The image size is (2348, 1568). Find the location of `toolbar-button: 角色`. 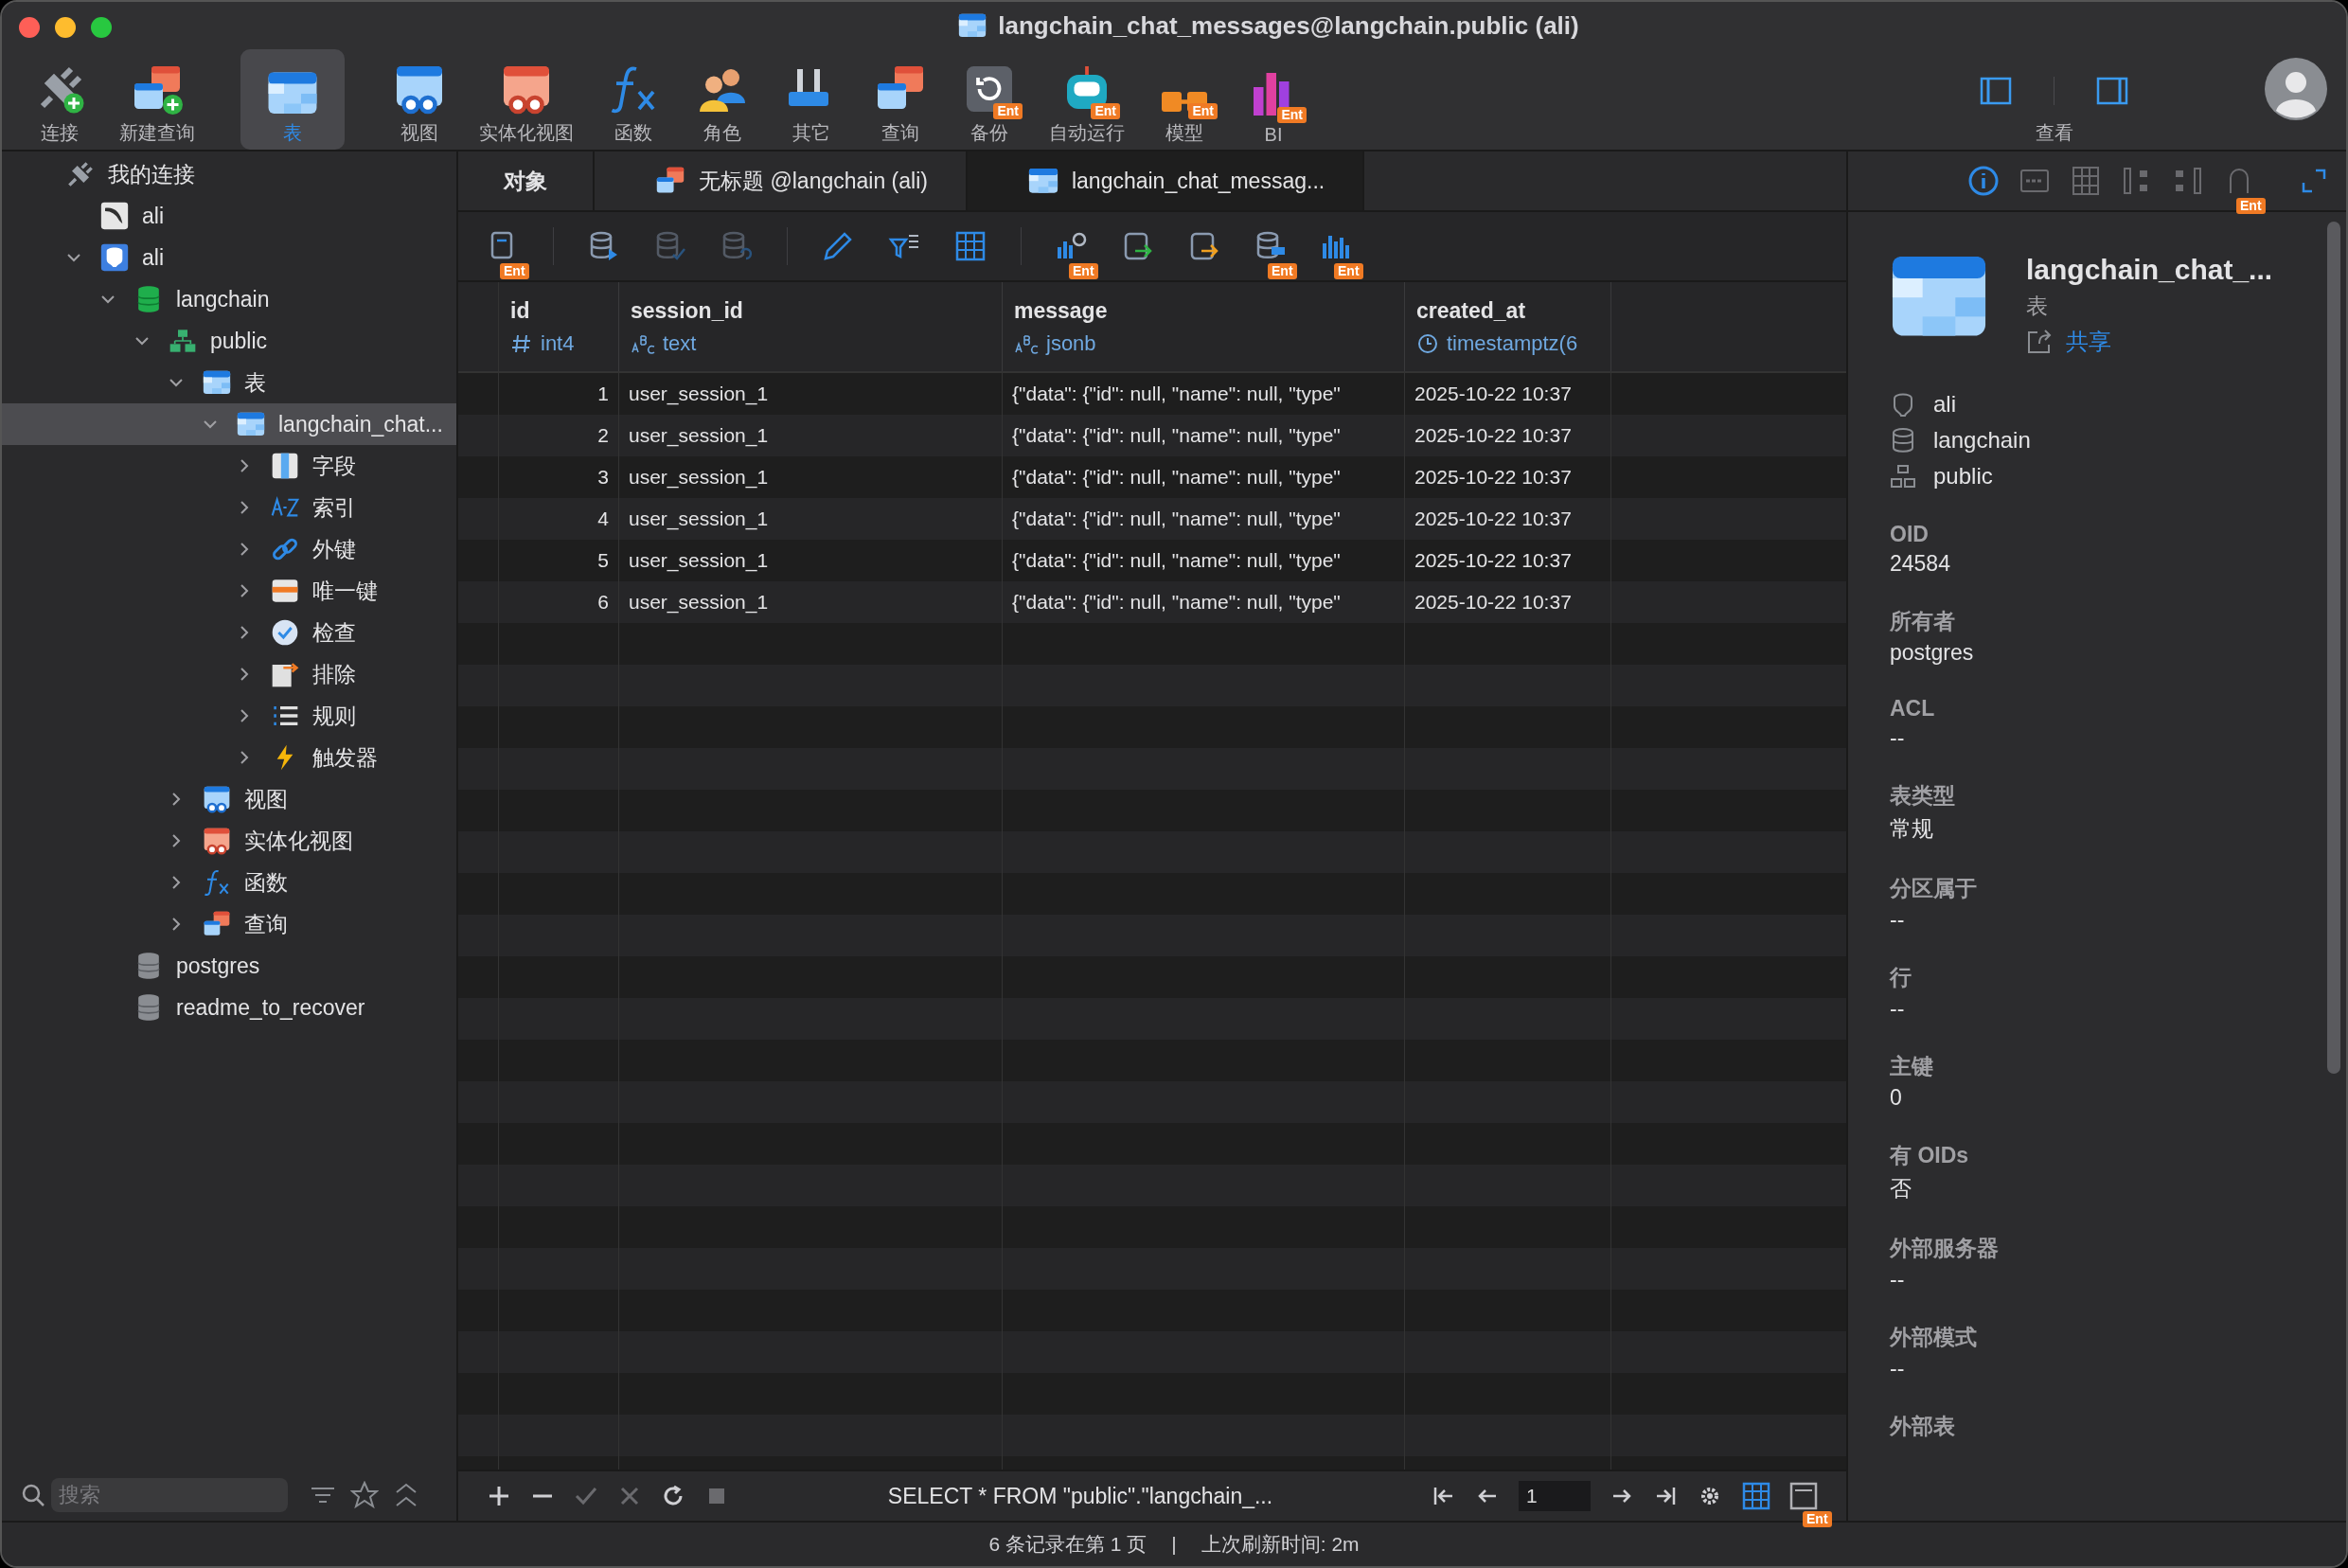

toolbar-button: 角色 is located at coordinates (722, 99).